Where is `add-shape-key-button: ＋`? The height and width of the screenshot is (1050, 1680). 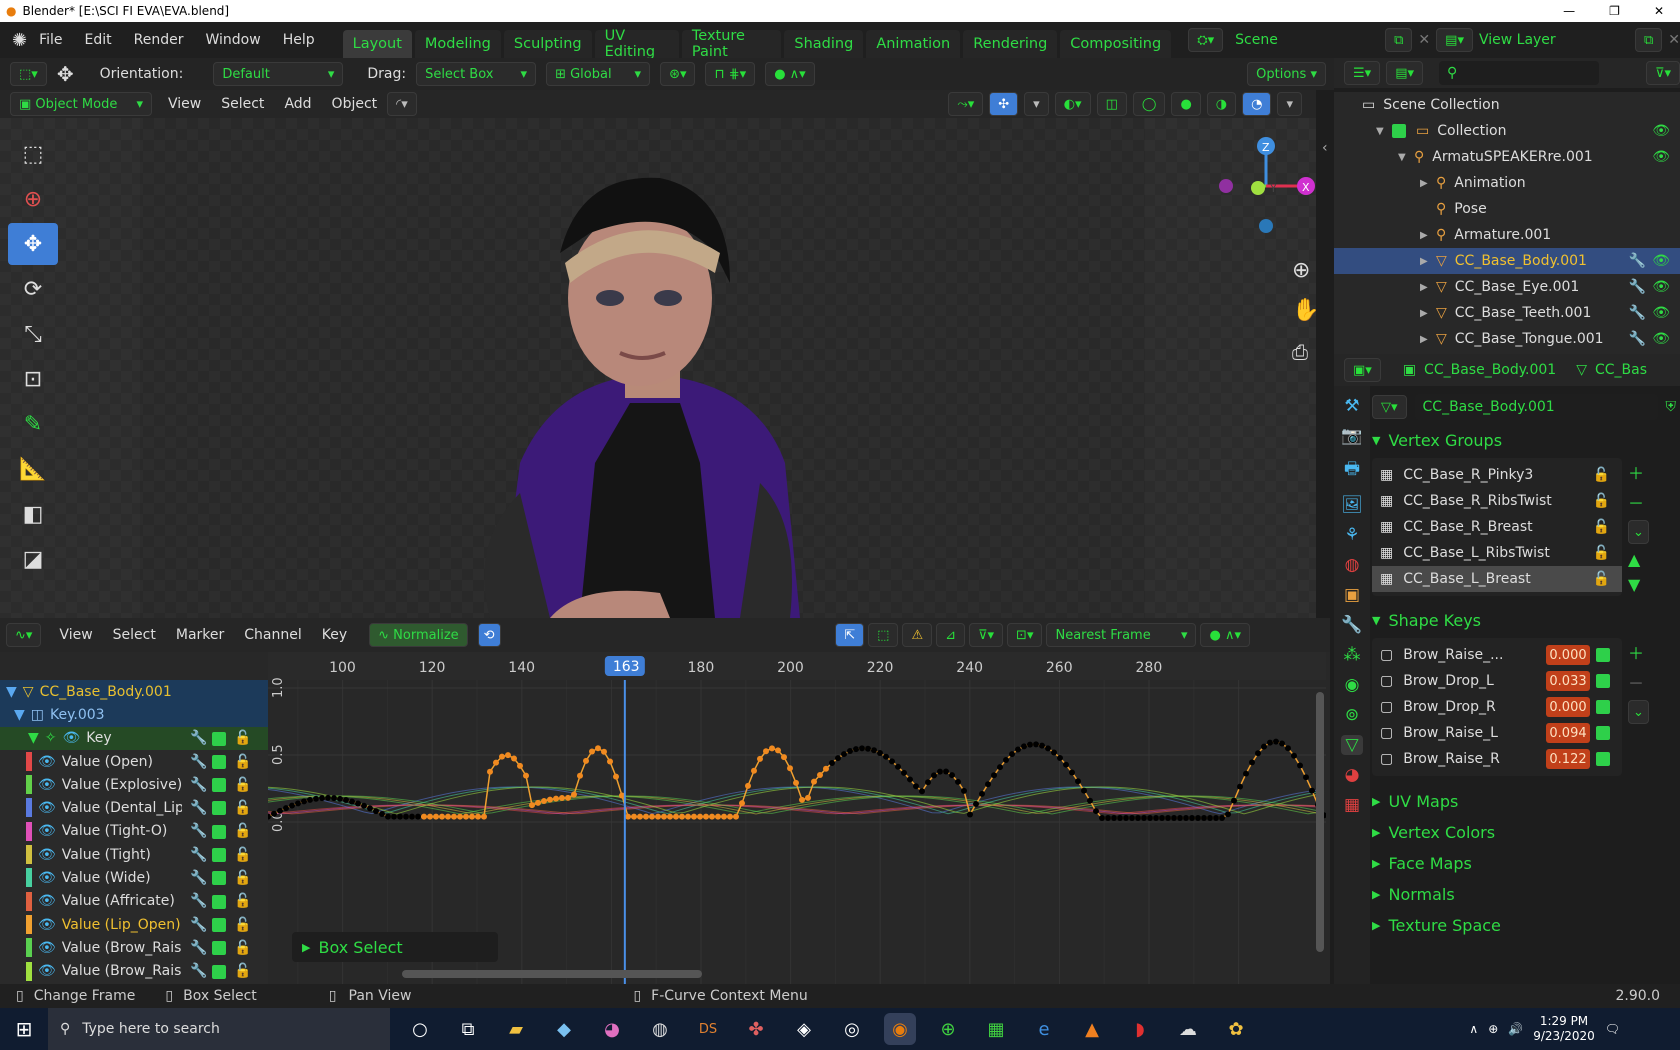
add-shape-key-button: ＋ is located at coordinates (1638, 652).